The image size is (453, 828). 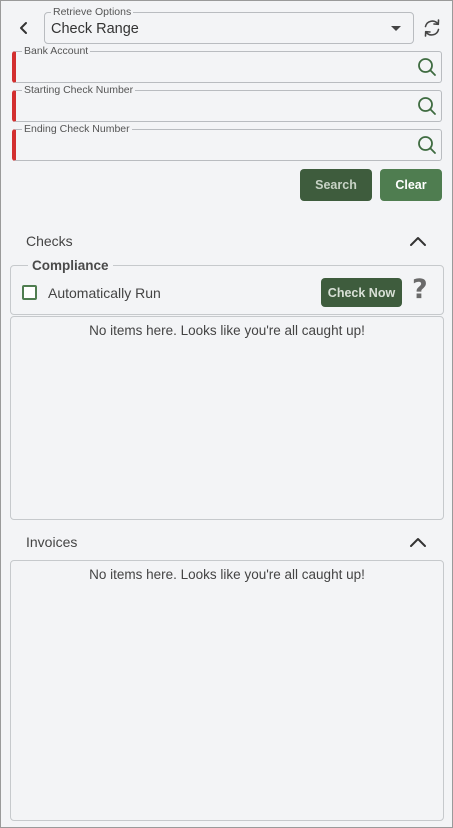 I want to click on refresh-icon, so click(x=432, y=28).